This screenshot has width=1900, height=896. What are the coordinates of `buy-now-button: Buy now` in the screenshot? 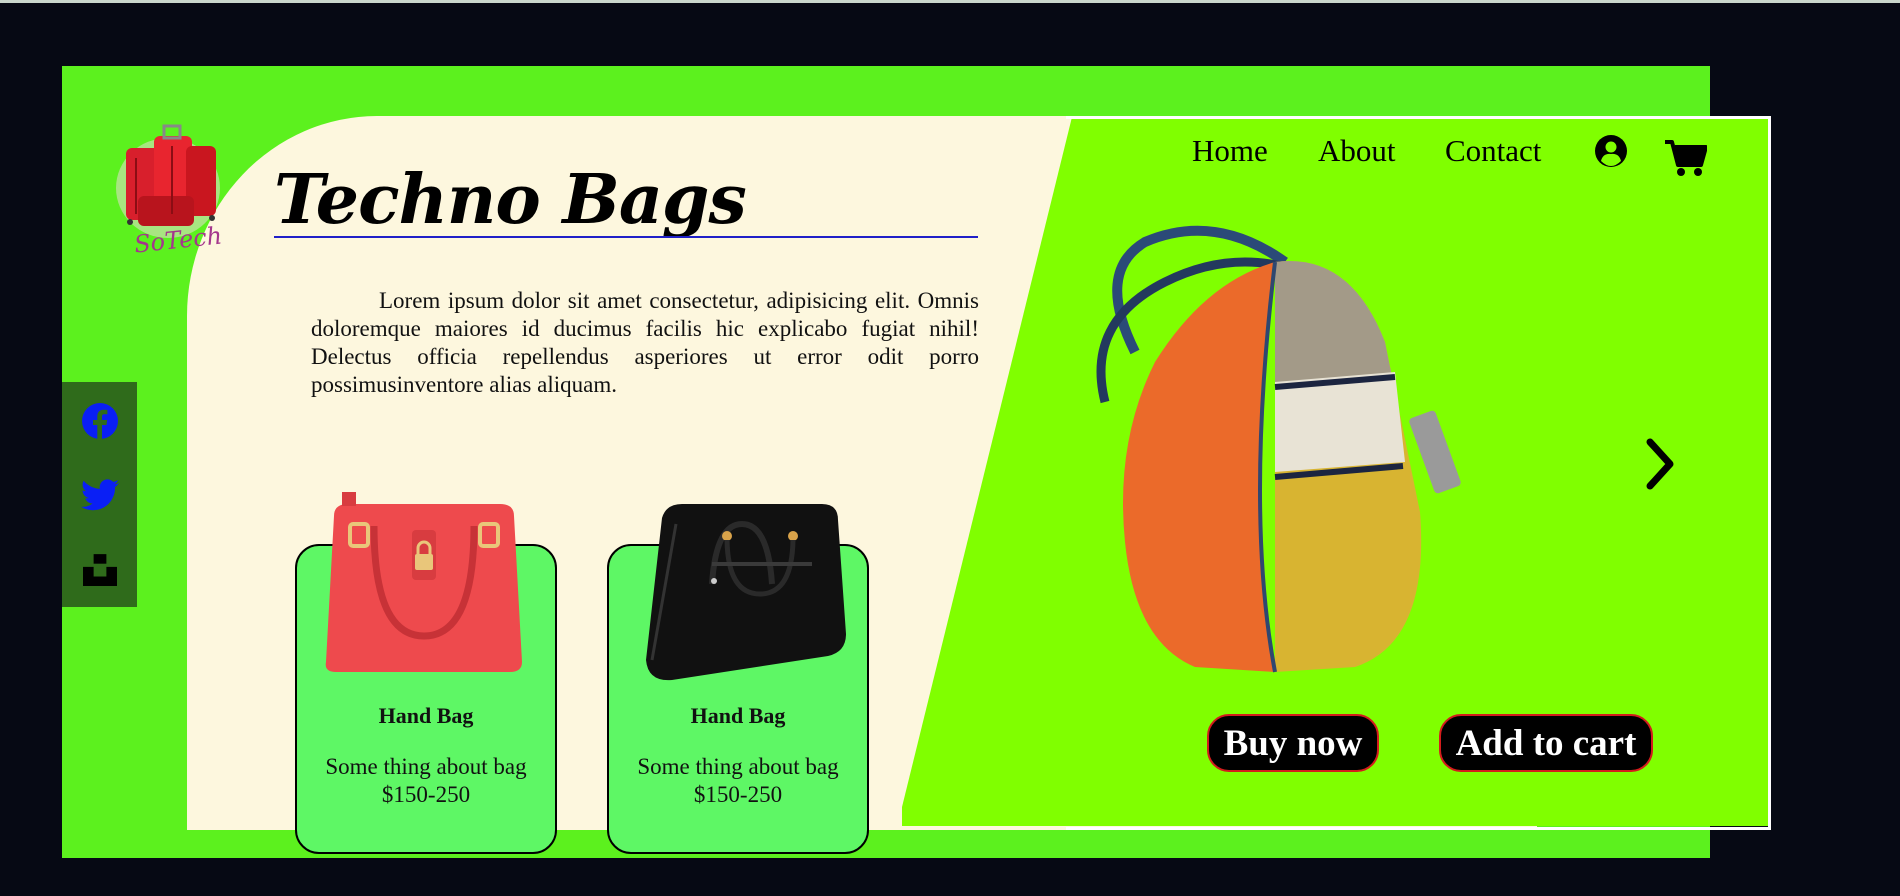 It's located at (1293, 743).